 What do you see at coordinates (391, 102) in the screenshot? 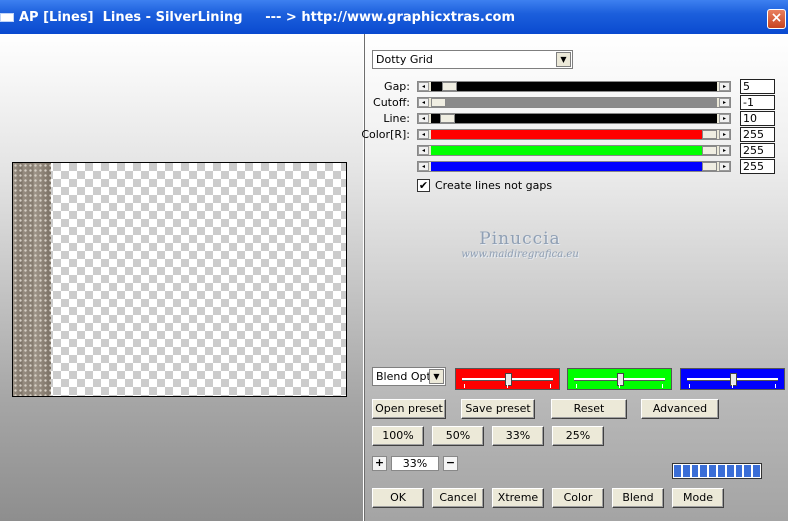
I see `slider-label: Cutoff:` at bounding box center [391, 102].